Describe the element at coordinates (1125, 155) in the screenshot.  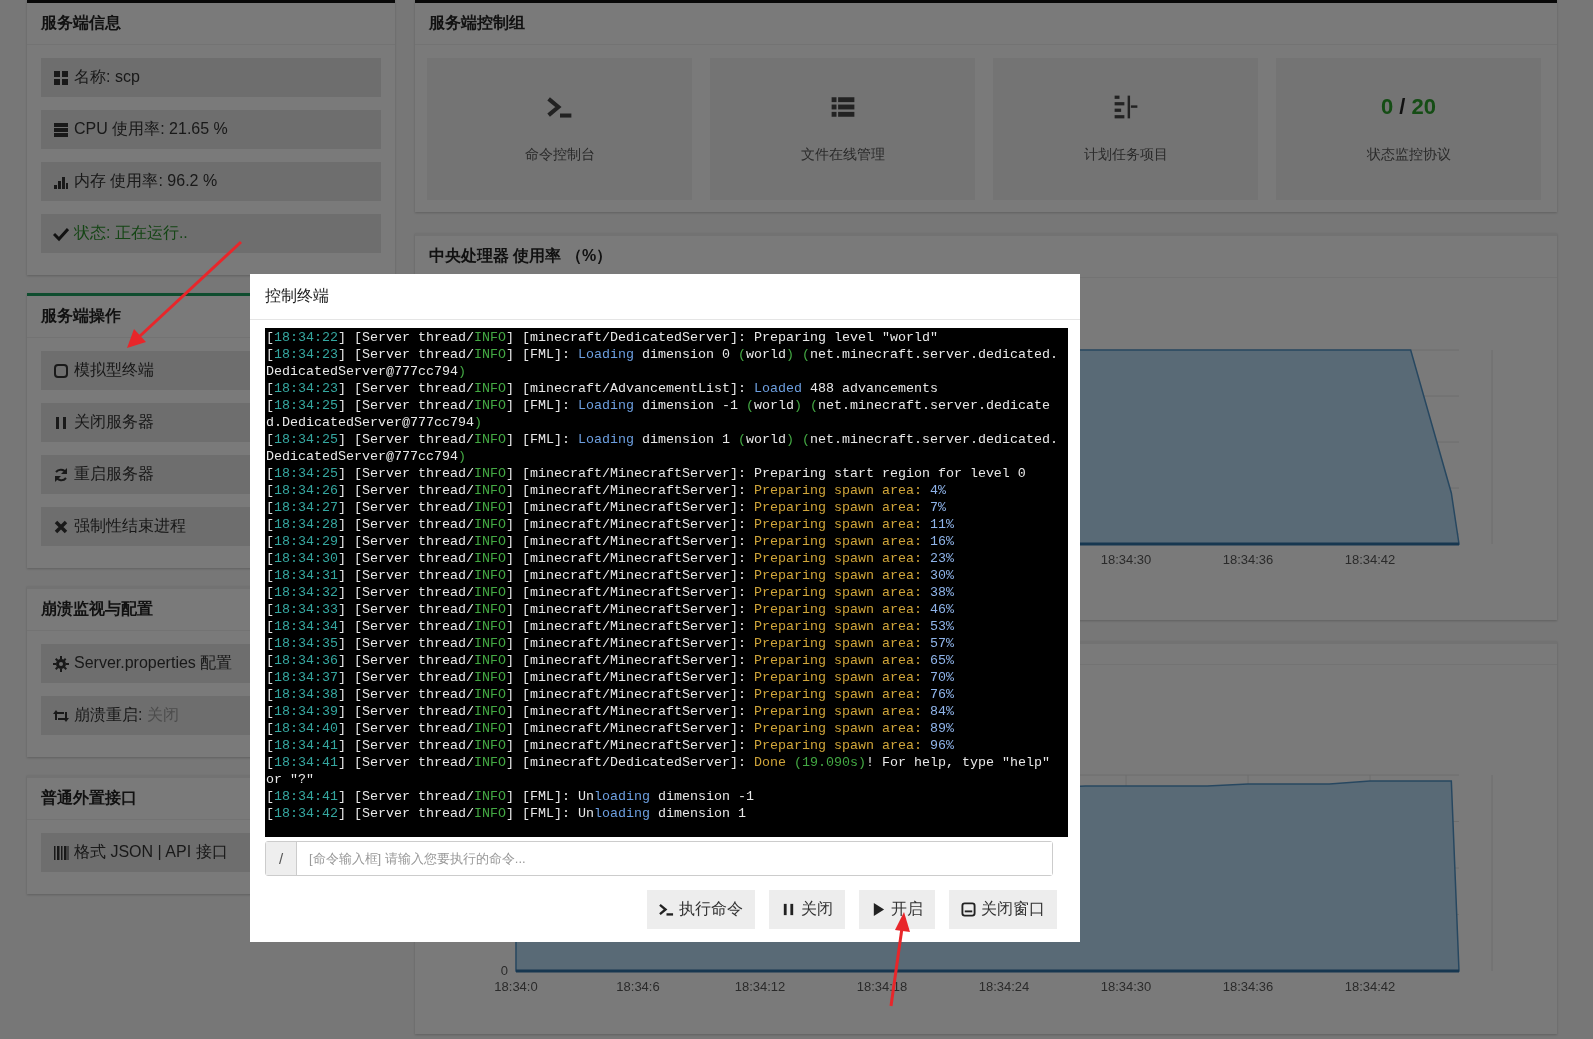
I see `tile-label: 计划任务项目` at that location.